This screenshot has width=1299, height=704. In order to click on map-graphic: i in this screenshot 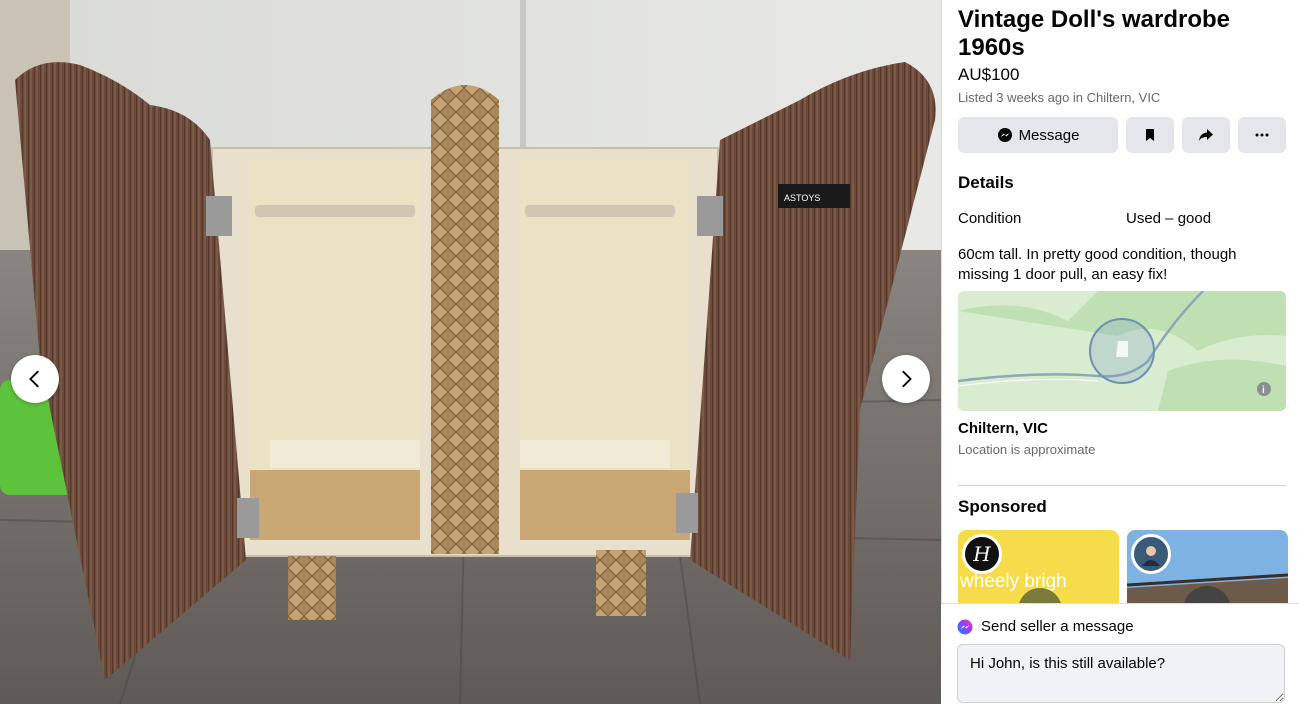, I will do `click(1122, 351)`.